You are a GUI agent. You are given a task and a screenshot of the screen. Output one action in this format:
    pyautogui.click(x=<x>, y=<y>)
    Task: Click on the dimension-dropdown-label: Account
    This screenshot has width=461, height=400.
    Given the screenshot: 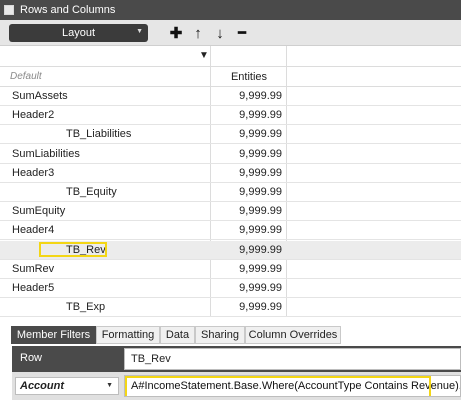 What is the action you would take?
    pyautogui.click(x=42, y=386)
    